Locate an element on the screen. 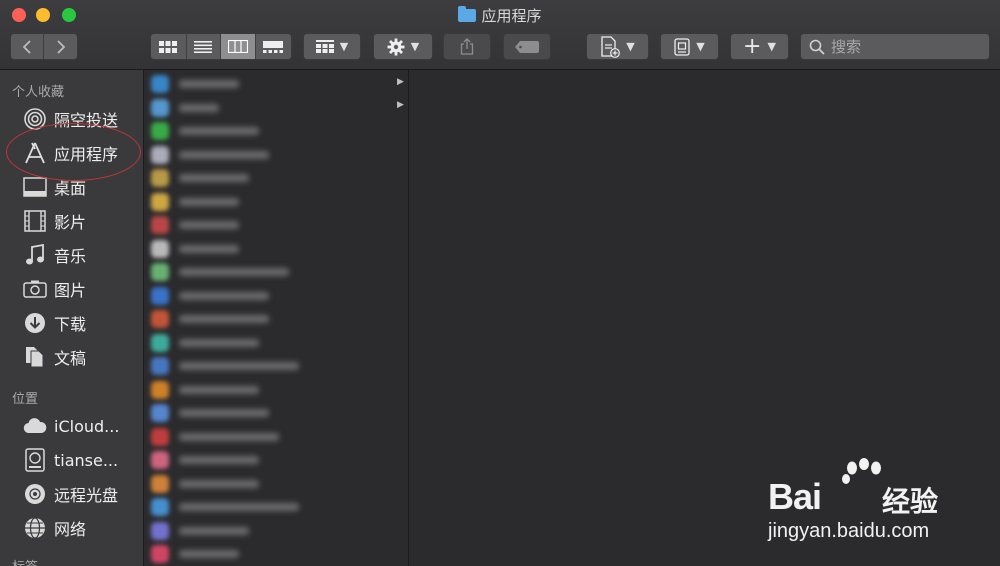 This screenshot has height=566, width=1000. group-icon is located at coordinates (324, 46).